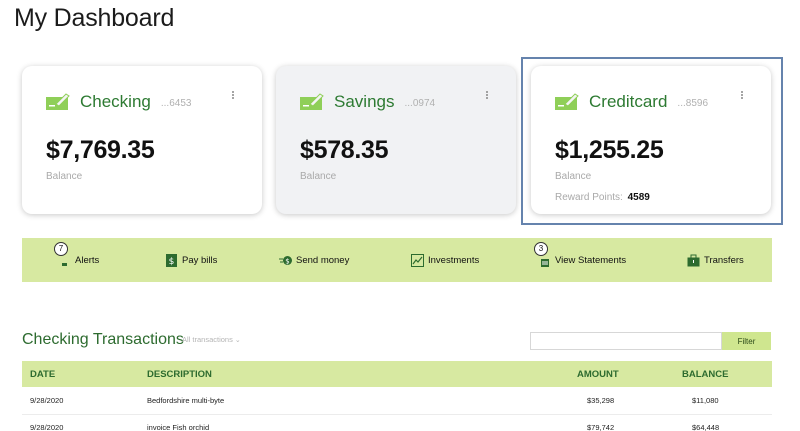 This screenshot has width=800, height=431. I want to click on column-header-amount: AMOUNT, so click(616, 374).